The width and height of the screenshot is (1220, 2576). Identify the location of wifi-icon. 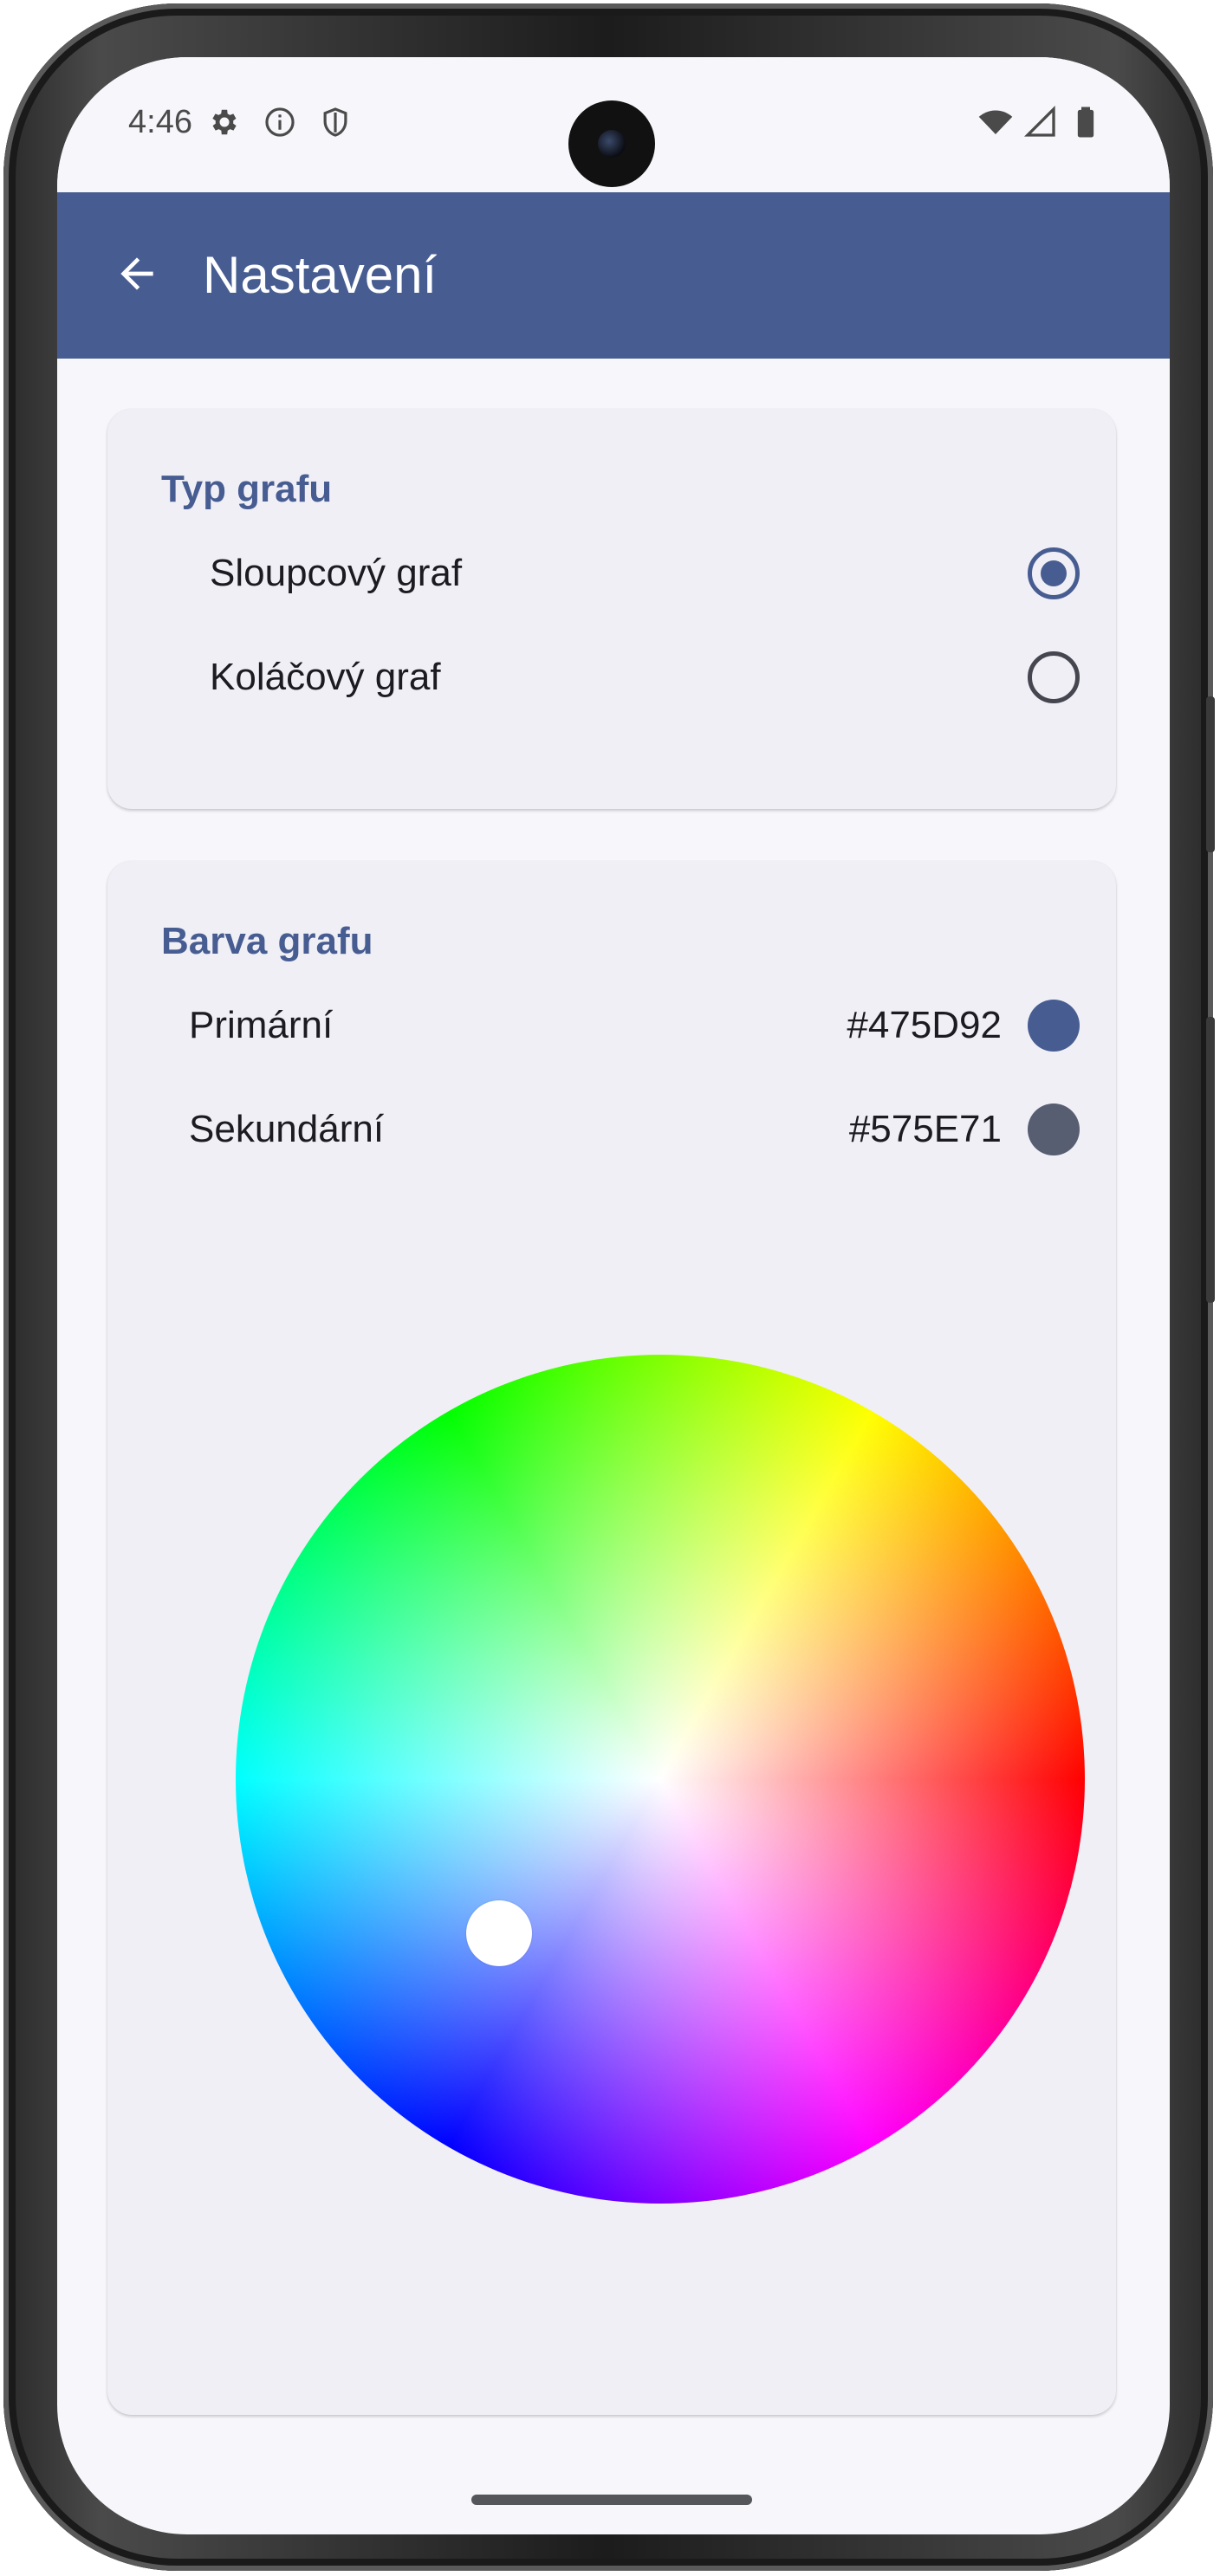
(996, 122).